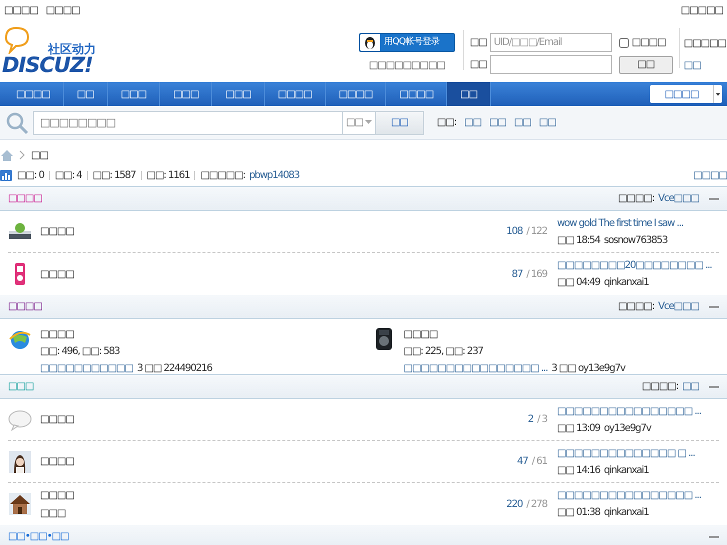 The width and height of the screenshot is (727, 545). I want to click on post-count: / 169, so click(536, 275).